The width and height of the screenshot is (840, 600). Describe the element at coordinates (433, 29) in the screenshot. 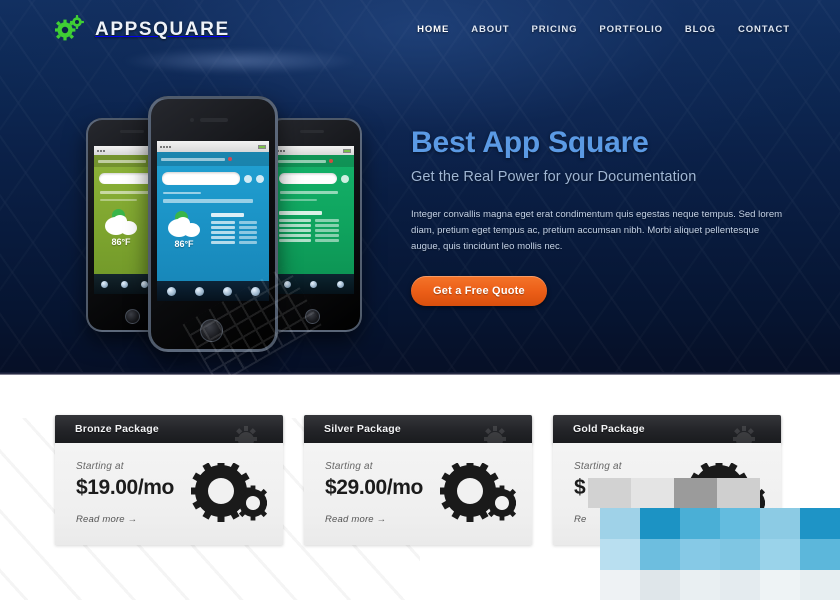

I see `nav-item-home: HOME` at that location.